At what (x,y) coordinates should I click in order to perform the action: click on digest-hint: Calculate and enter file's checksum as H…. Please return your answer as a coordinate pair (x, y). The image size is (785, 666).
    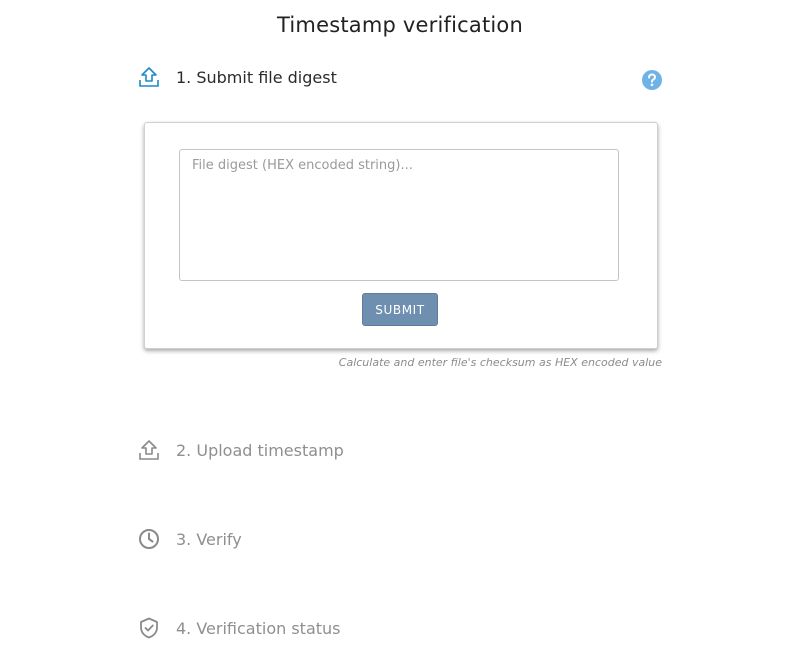
    Looking at the image, I should click on (500, 362).